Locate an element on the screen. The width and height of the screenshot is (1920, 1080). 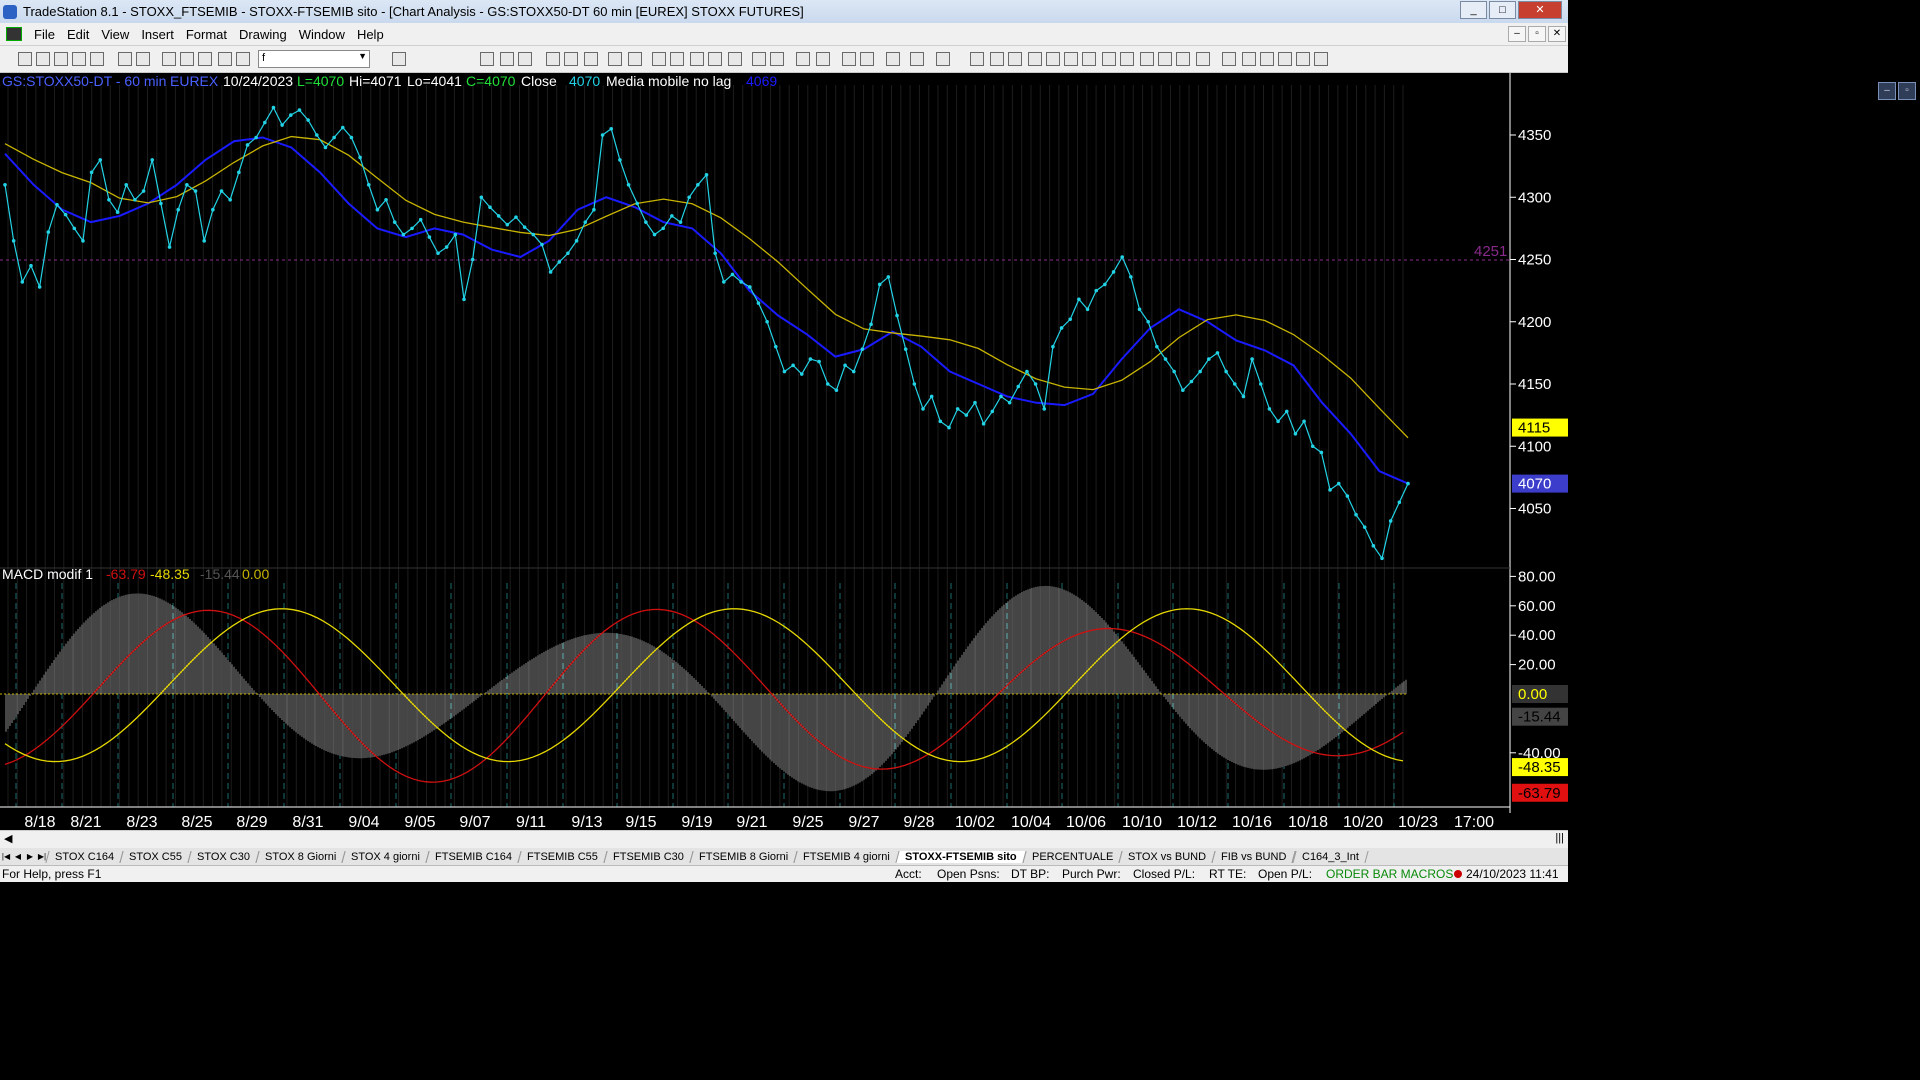
workspace-tab: FTSEMIB C30 is located at coordinates (648, 856).